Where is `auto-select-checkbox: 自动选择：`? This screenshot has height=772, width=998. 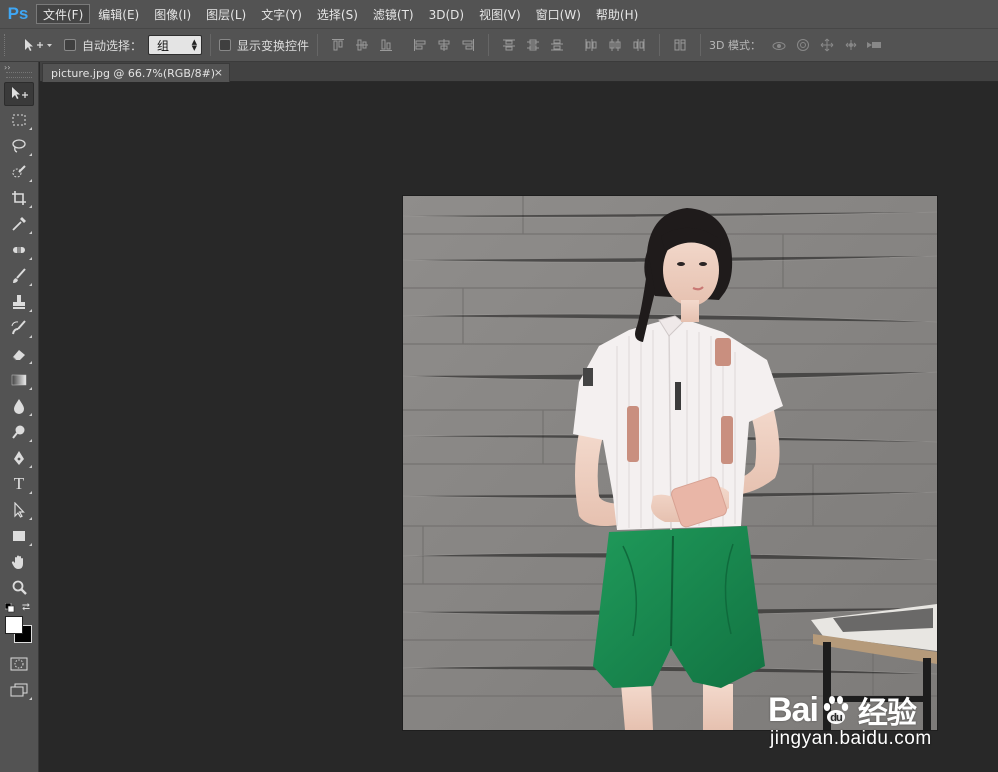 auto-select-checkbox: 自动选择： is located at coordinates (103, 45).